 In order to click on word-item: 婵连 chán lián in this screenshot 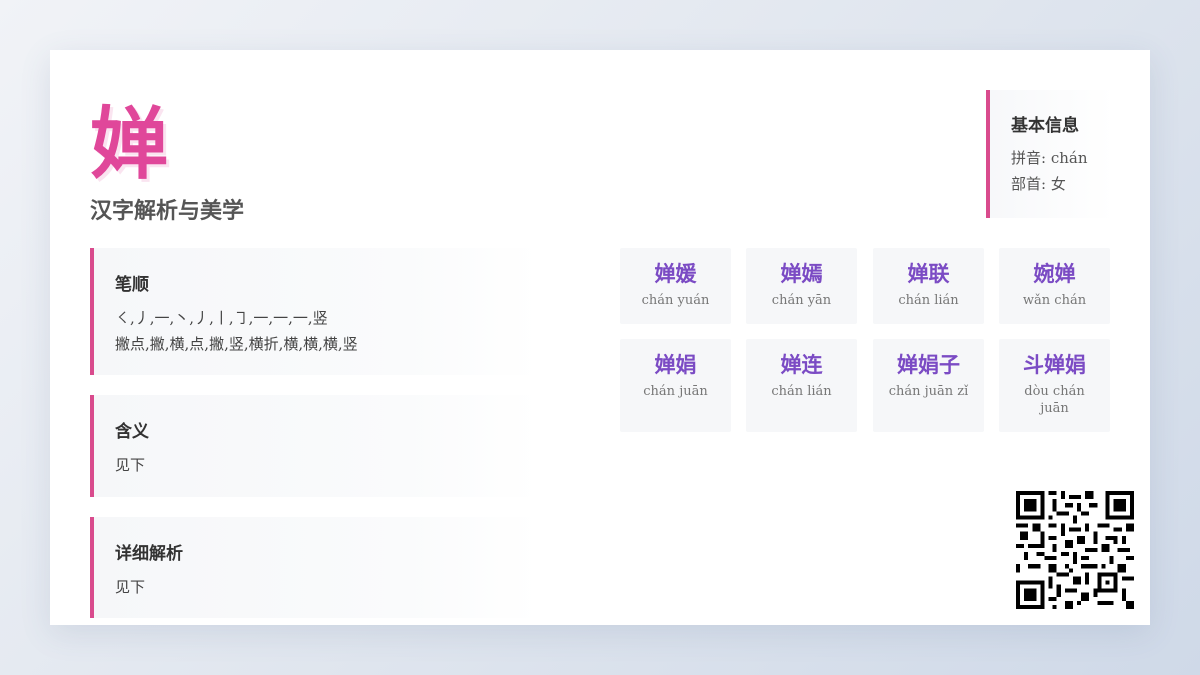, I will do `click(801, 385)`.